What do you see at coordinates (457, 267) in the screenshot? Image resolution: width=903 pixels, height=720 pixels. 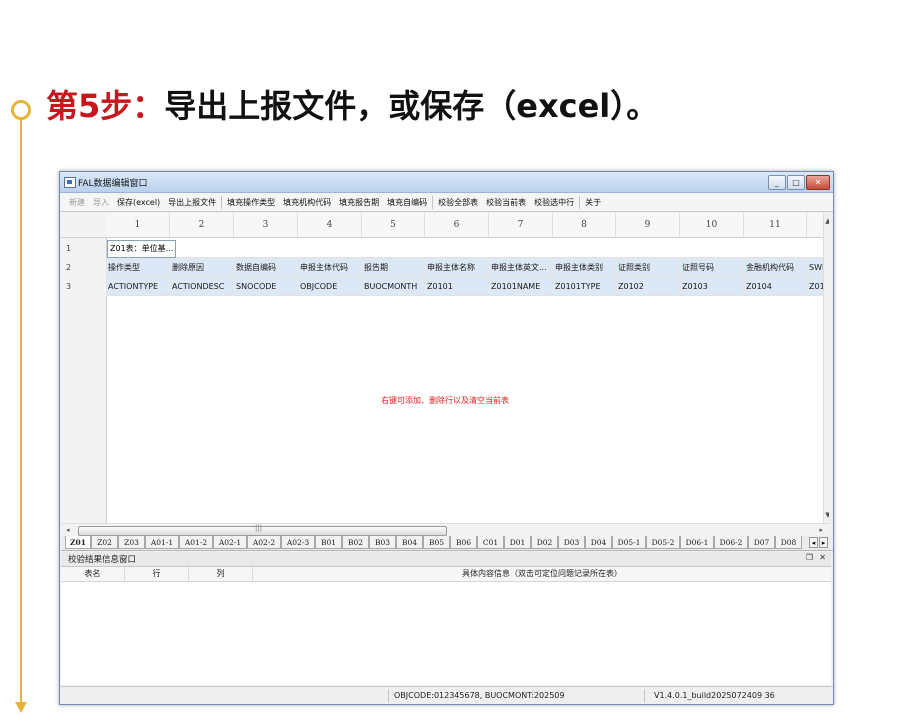 I see `grid-cell: 申报主体名称` at bounding box center [457, 267].